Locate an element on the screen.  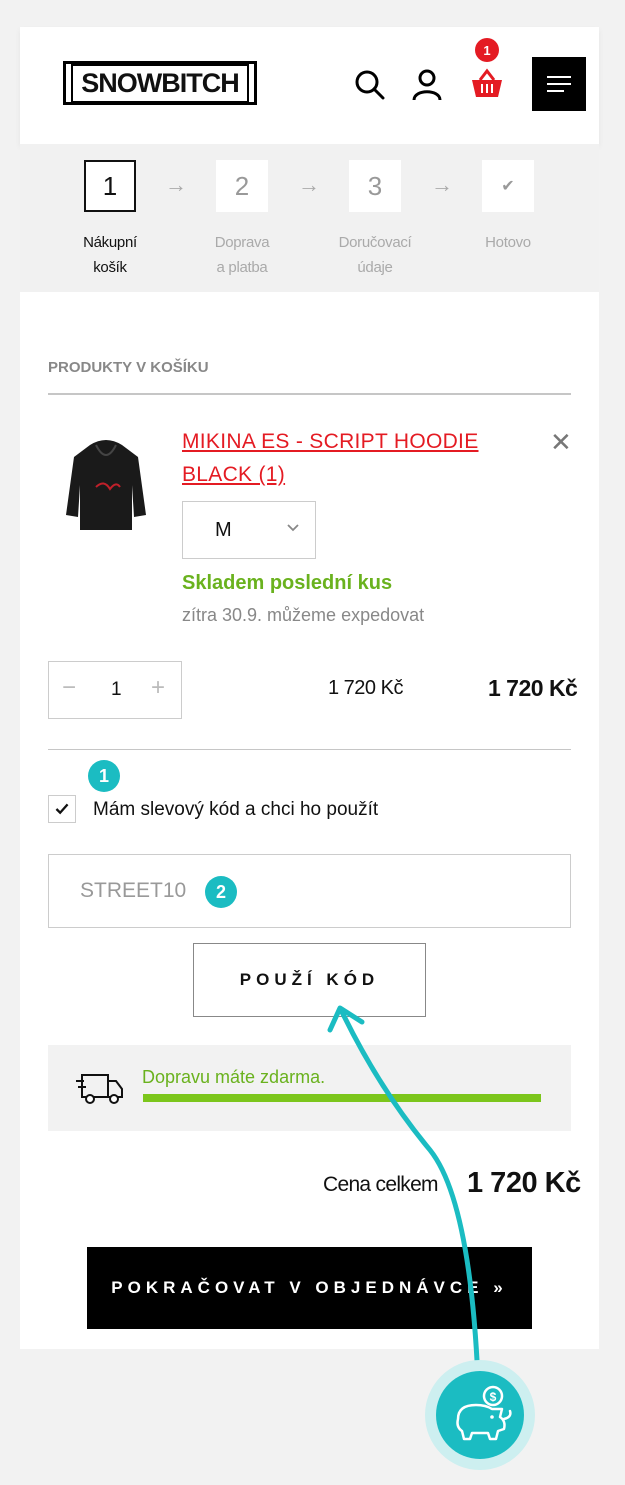
piggy-bank-button: $ is located at coordinates (480, 1415).